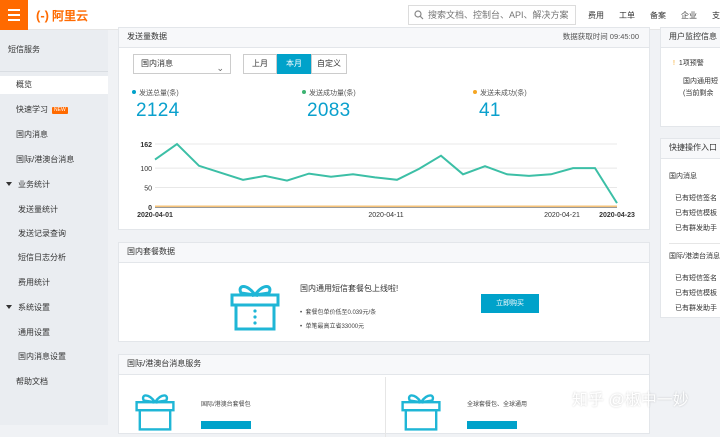 The width and height of the screenshot is (720, 437). I want to click on panel-header: 国内套餐数据, so click(384, 253).